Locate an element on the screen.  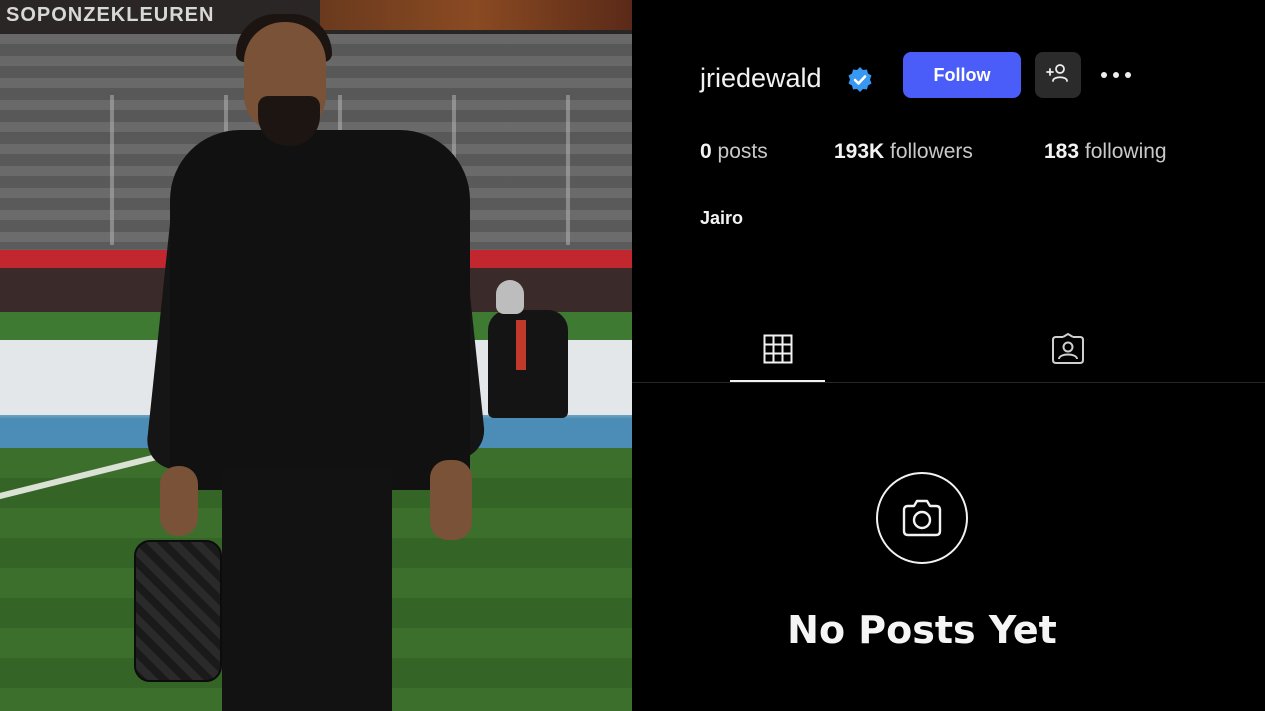
profile-tabs is located at coordinates (948, 352).